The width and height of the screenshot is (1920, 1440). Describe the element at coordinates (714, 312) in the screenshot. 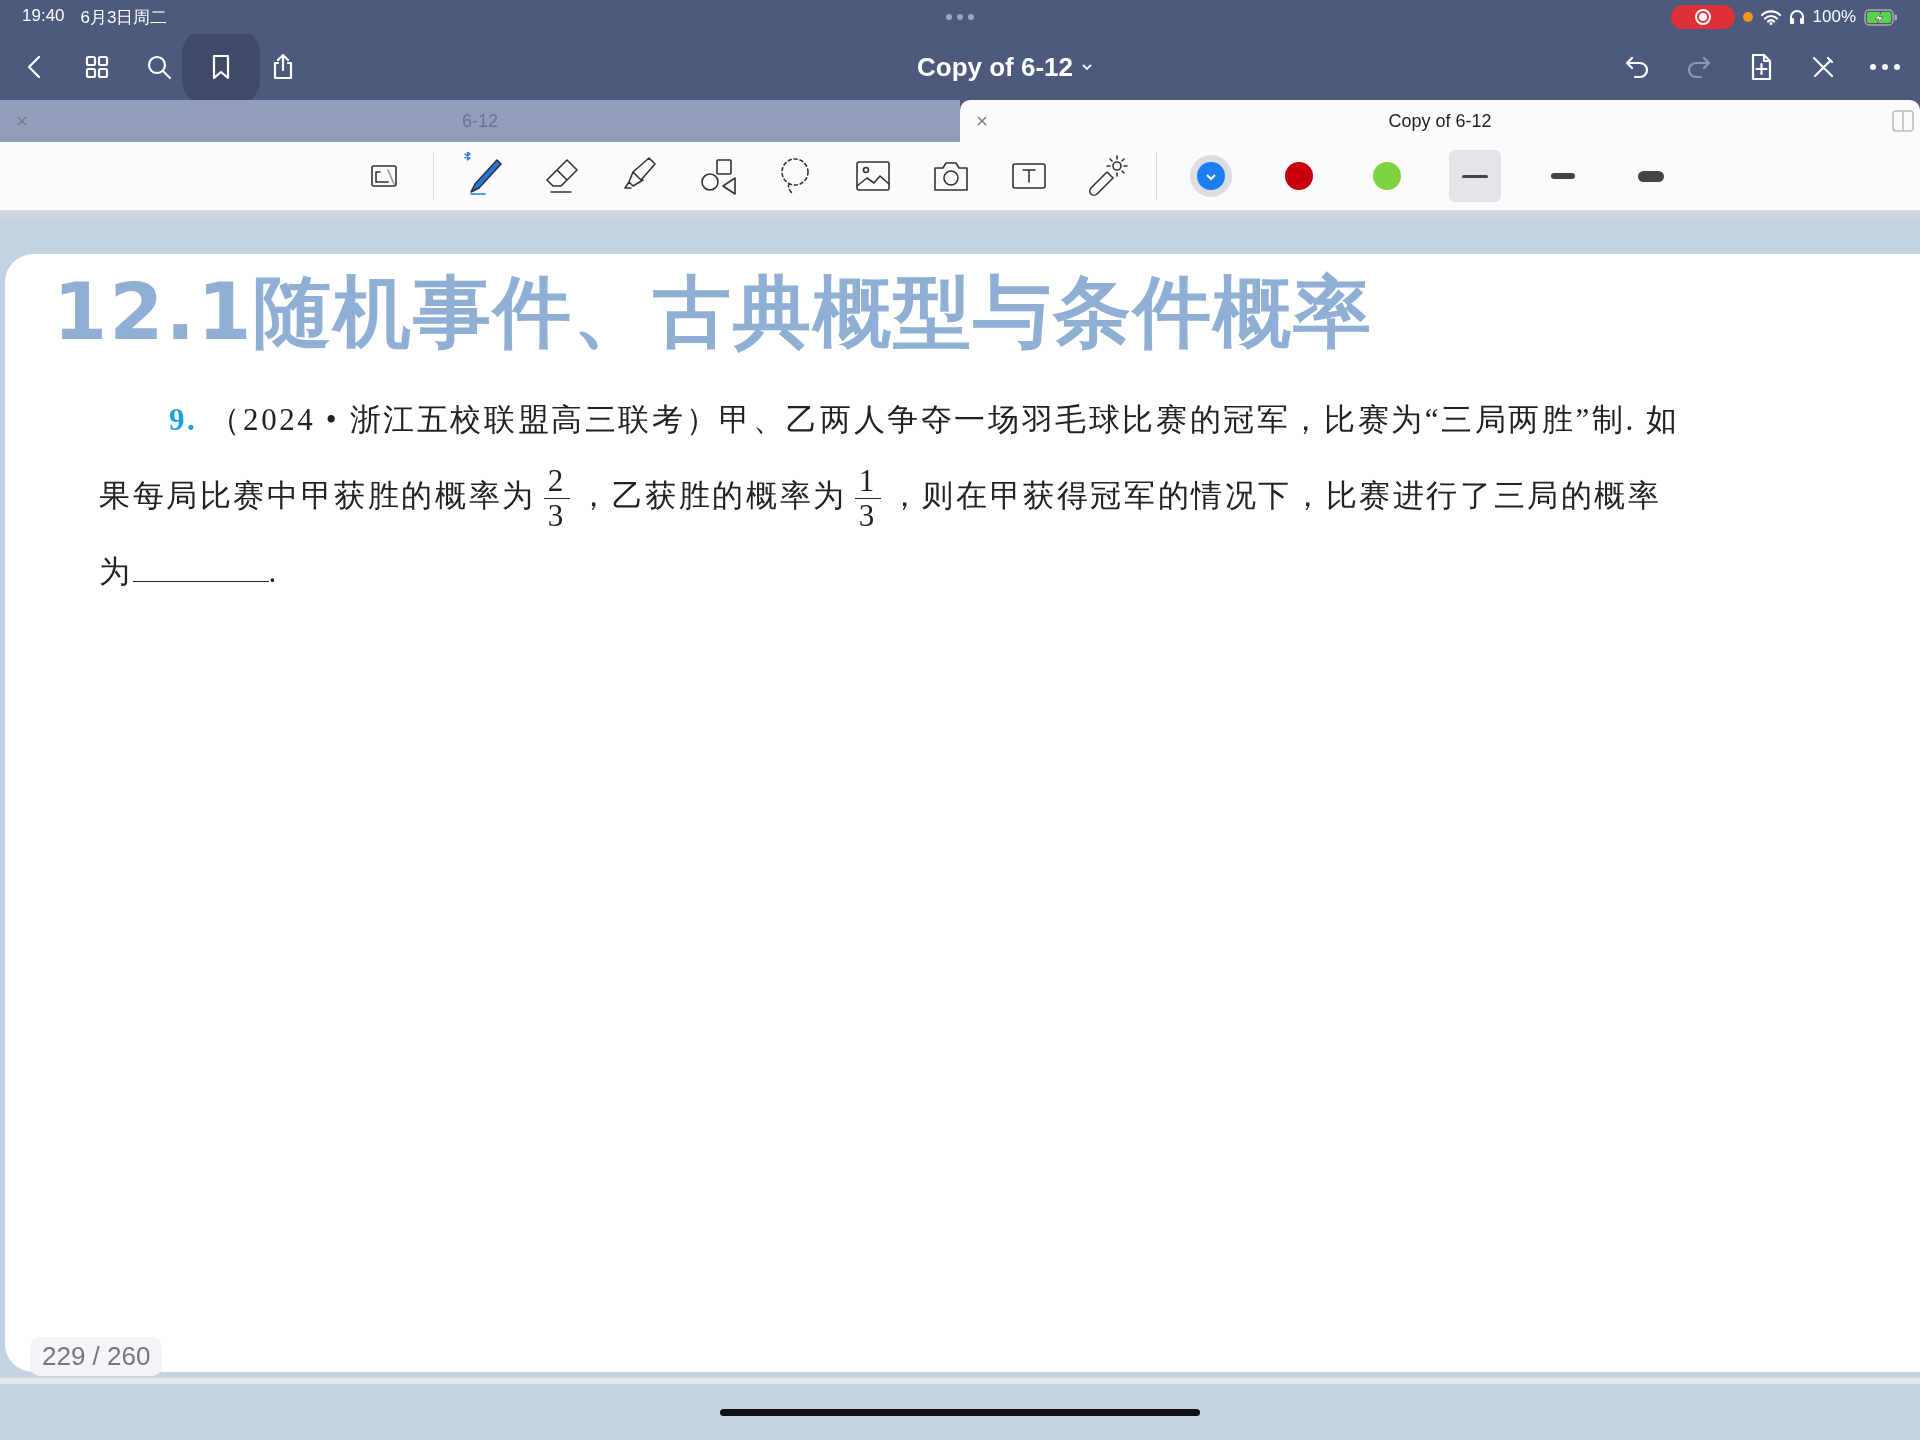

I see `section-heading: 12.1随机事件、古典概型与条件概率` at that location.